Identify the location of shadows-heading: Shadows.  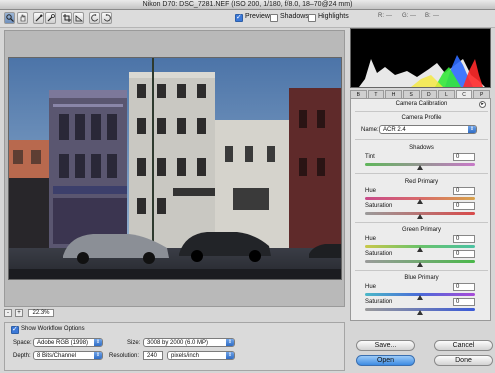
(421, 148).